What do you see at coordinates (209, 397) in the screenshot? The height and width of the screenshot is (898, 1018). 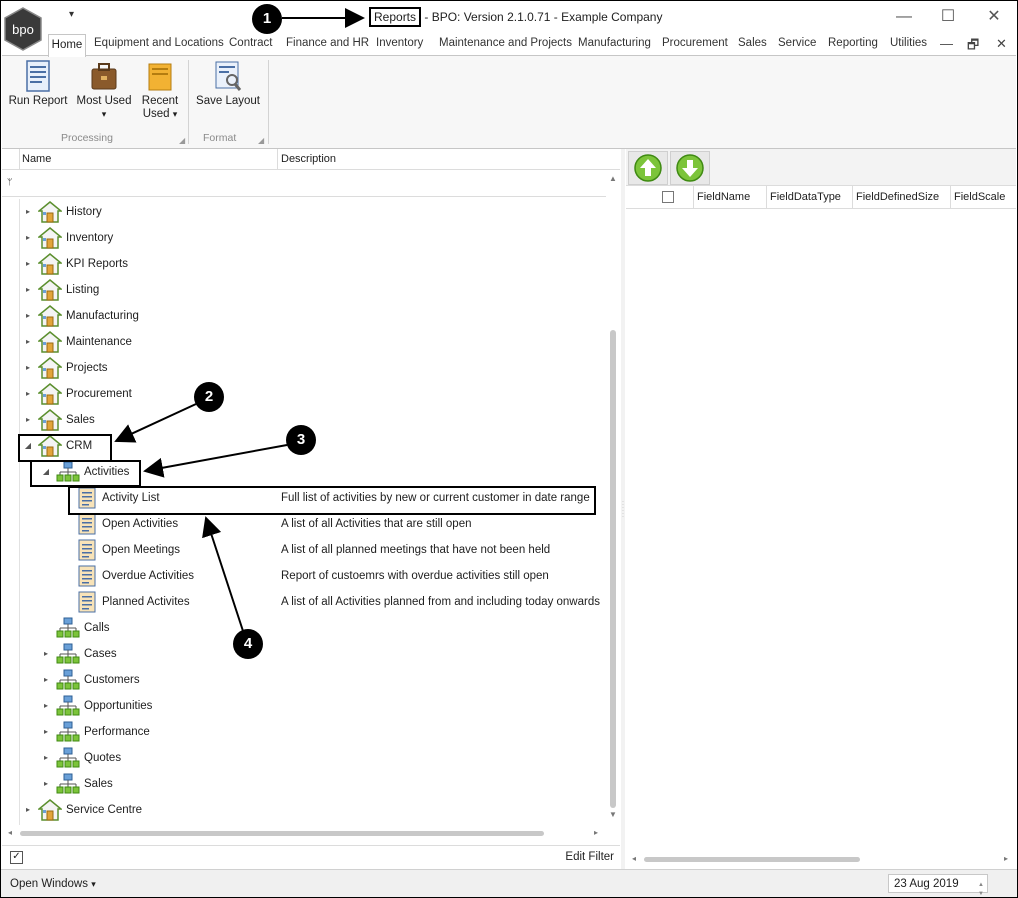 I see `callout-2: 2` at bounding box center [209, 397].